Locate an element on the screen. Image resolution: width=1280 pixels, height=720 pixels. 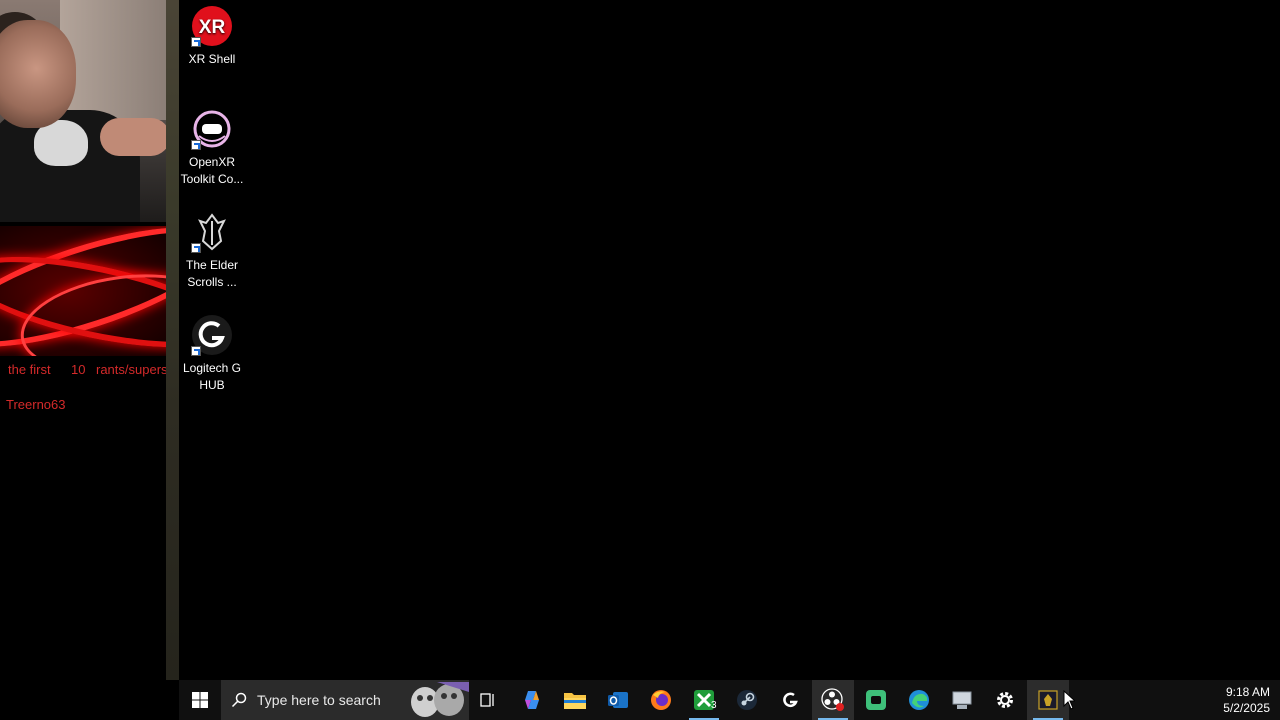
svg-text: XR is located at coordinates (212, 27).